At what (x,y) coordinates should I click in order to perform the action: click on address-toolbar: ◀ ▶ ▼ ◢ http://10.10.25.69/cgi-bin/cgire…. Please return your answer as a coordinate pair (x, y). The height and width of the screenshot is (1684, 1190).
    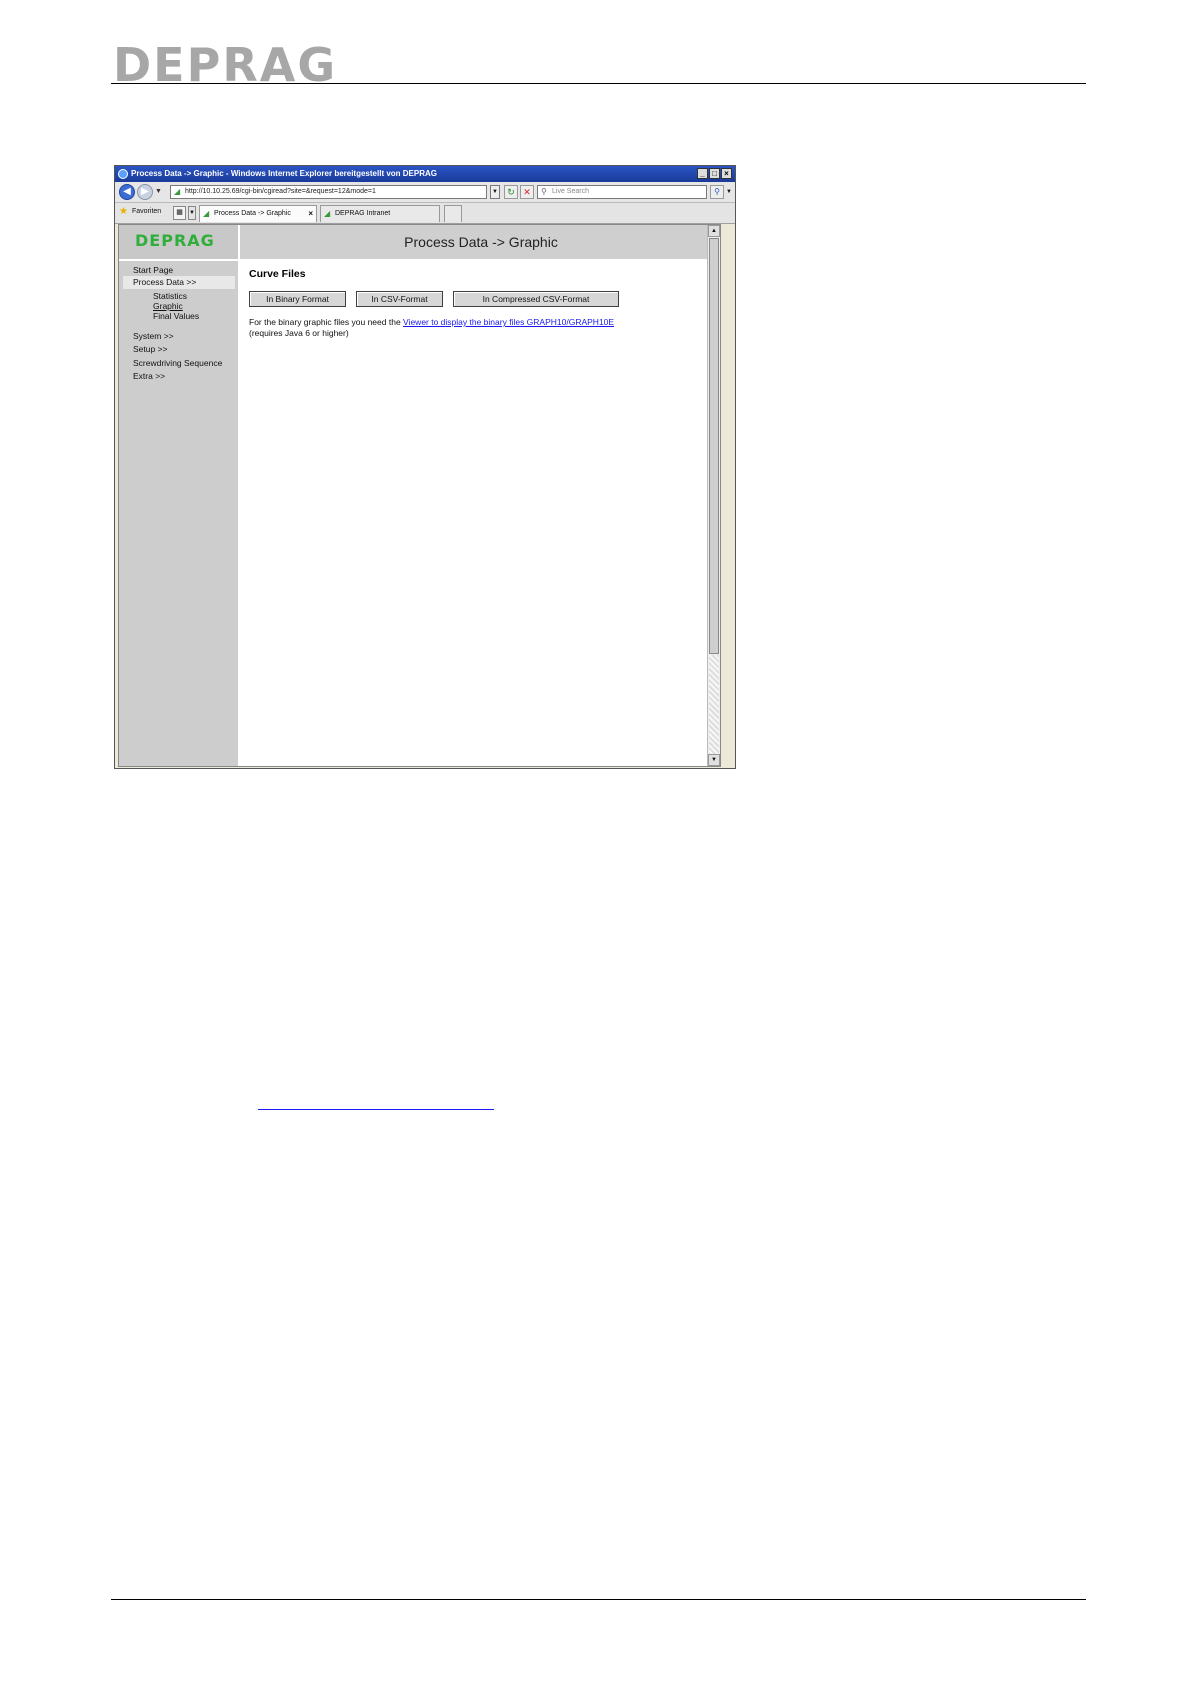
    Looking at the image, I should click on (425, 192).